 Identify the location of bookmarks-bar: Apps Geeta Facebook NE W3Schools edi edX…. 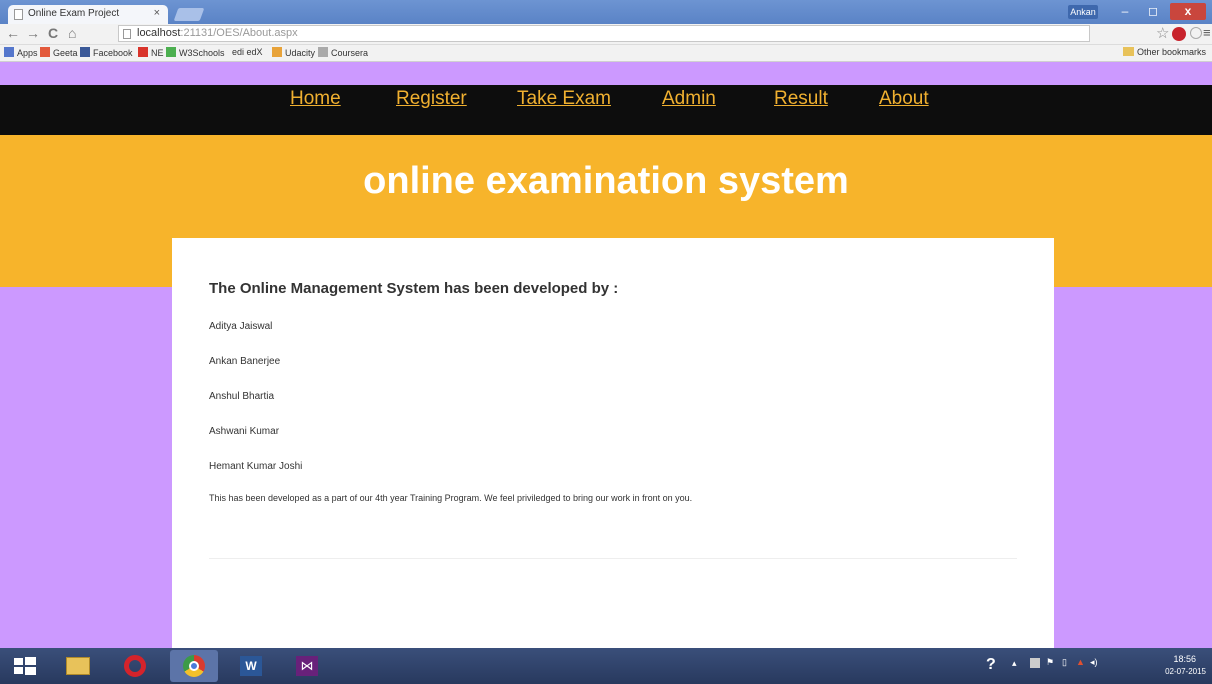
(606, 53).